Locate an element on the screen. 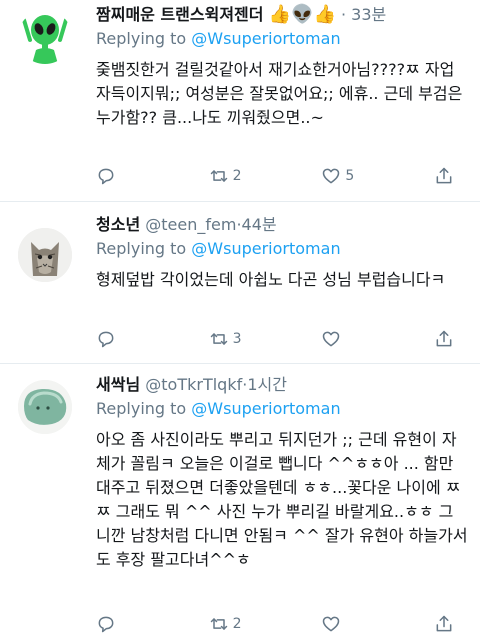 The width and height of the screenshot is (480, 636). alien-icon is located at coordinates (45, 39).